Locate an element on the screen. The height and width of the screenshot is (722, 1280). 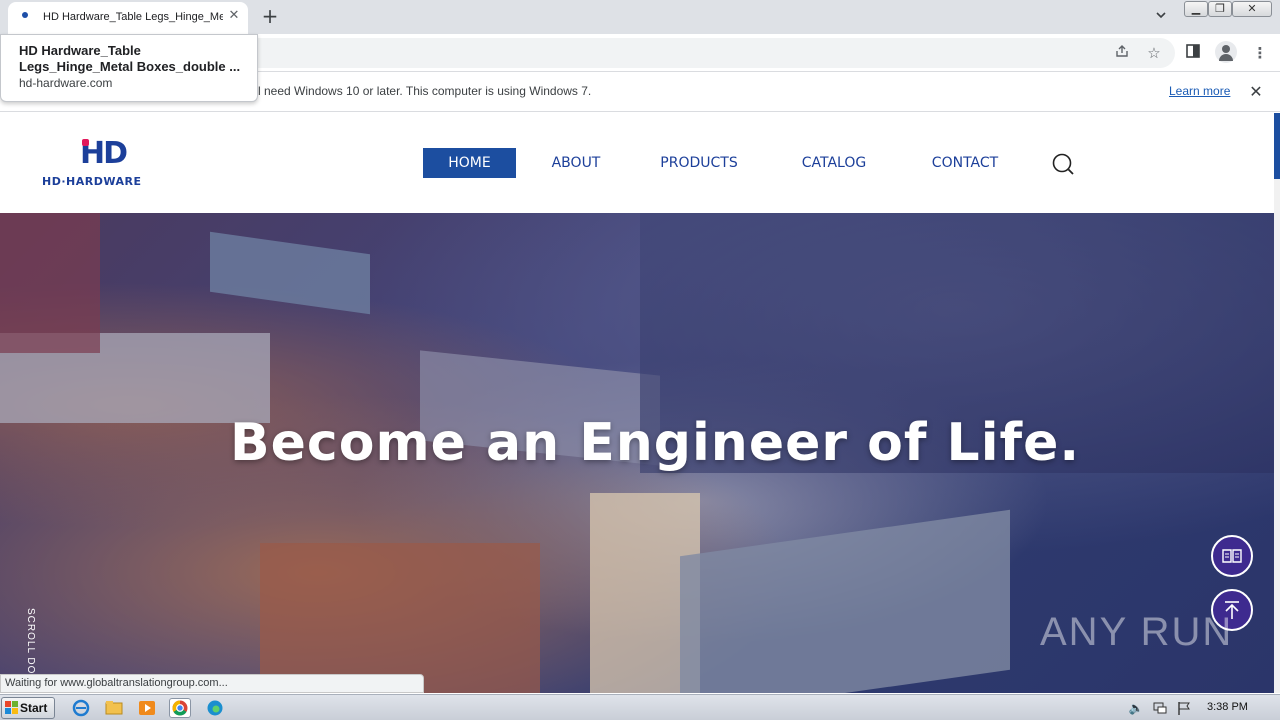
volume-icon: 🔈 is located at coordinates (1136, 708).